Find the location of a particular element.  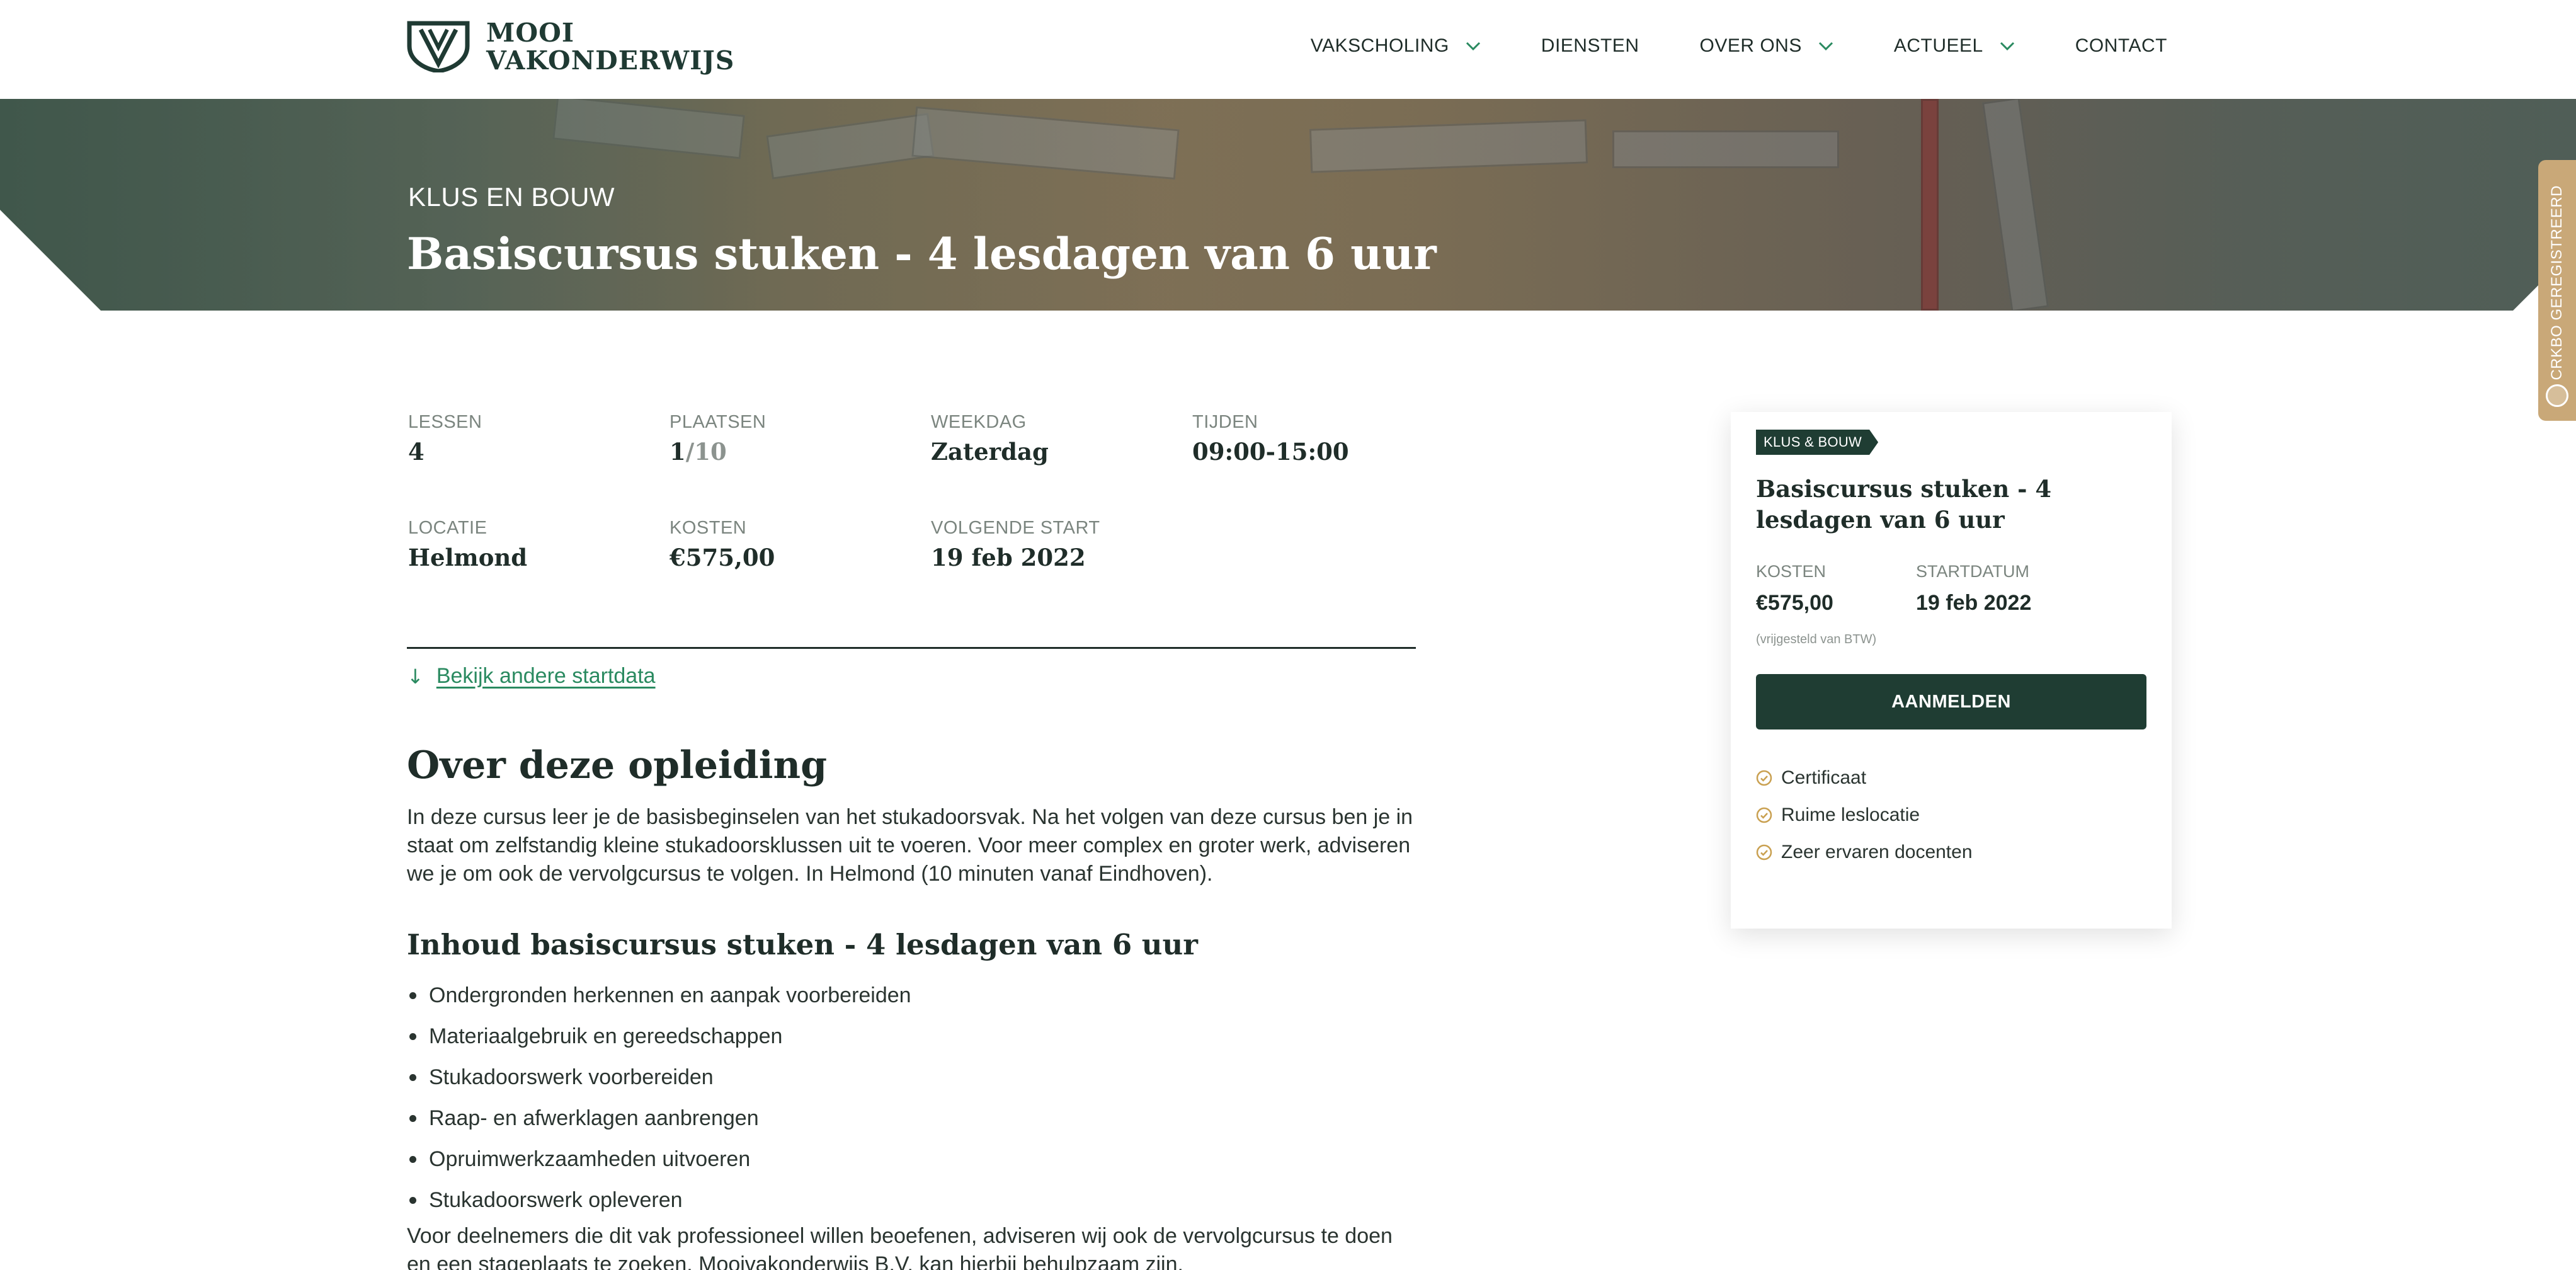

nav-label: CONTACT is located at coordinates (2121, 45).